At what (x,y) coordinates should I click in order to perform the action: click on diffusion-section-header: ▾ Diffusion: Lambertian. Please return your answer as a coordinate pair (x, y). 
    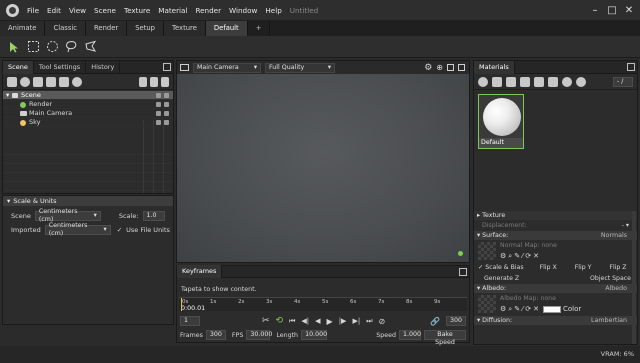
    Looking at the image, I should click on (555, 320).